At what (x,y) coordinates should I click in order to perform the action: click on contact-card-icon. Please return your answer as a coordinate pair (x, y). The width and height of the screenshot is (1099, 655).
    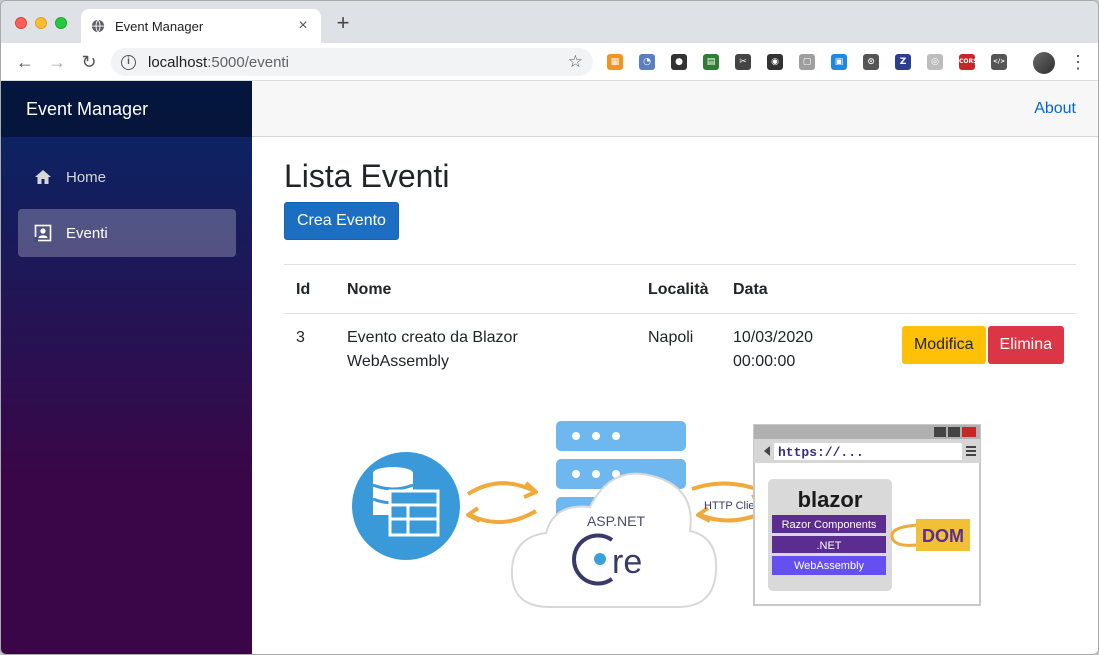
    Looking at the image, I should click on (43, 233).